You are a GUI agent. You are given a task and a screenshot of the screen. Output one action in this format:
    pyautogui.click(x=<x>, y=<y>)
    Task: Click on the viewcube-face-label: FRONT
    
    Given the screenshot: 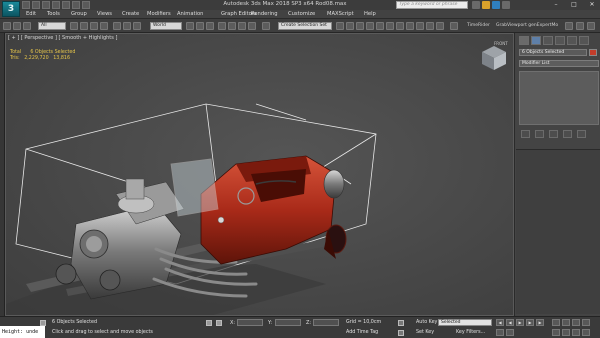 What is the action you would take?
    pyautogui.click(x=501, y=43)
    